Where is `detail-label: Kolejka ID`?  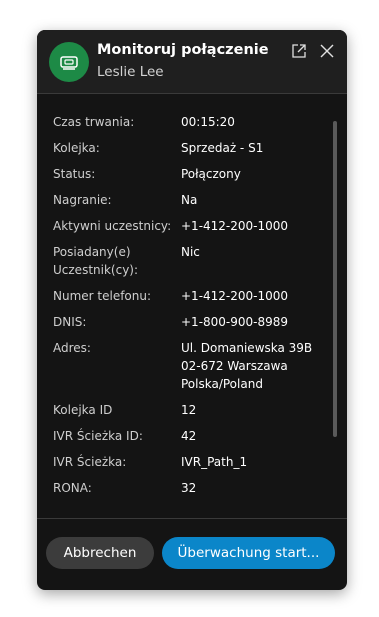 detail-label: Kolejka ID is located at coordinates (83, 410).